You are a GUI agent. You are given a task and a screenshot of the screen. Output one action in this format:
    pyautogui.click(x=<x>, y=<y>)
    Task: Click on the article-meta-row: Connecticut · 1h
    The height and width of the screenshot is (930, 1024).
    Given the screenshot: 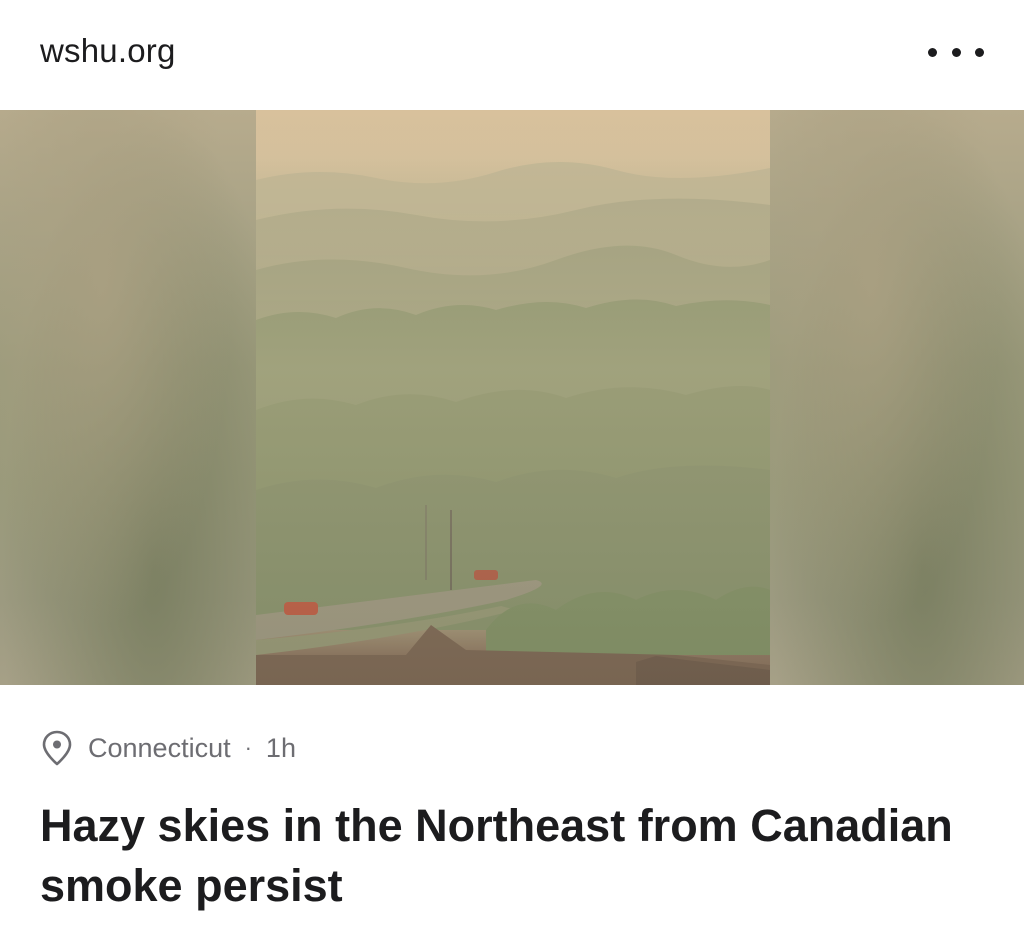 What is the action you would take?
    pyautogui.click(x=168, y=748)
    